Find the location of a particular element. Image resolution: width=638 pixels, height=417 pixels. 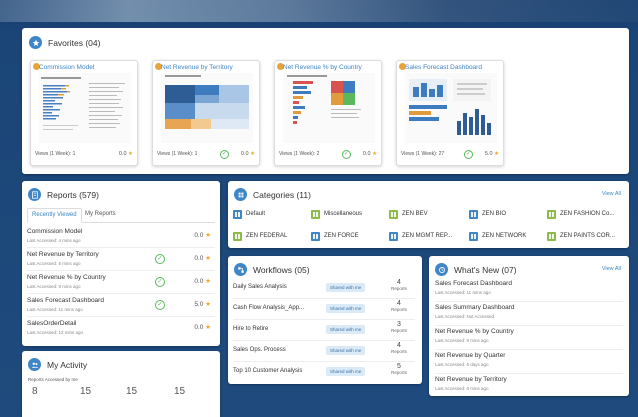

whats-new-name: Sales Forecast Dashboard is located at coordinates (473, 283).